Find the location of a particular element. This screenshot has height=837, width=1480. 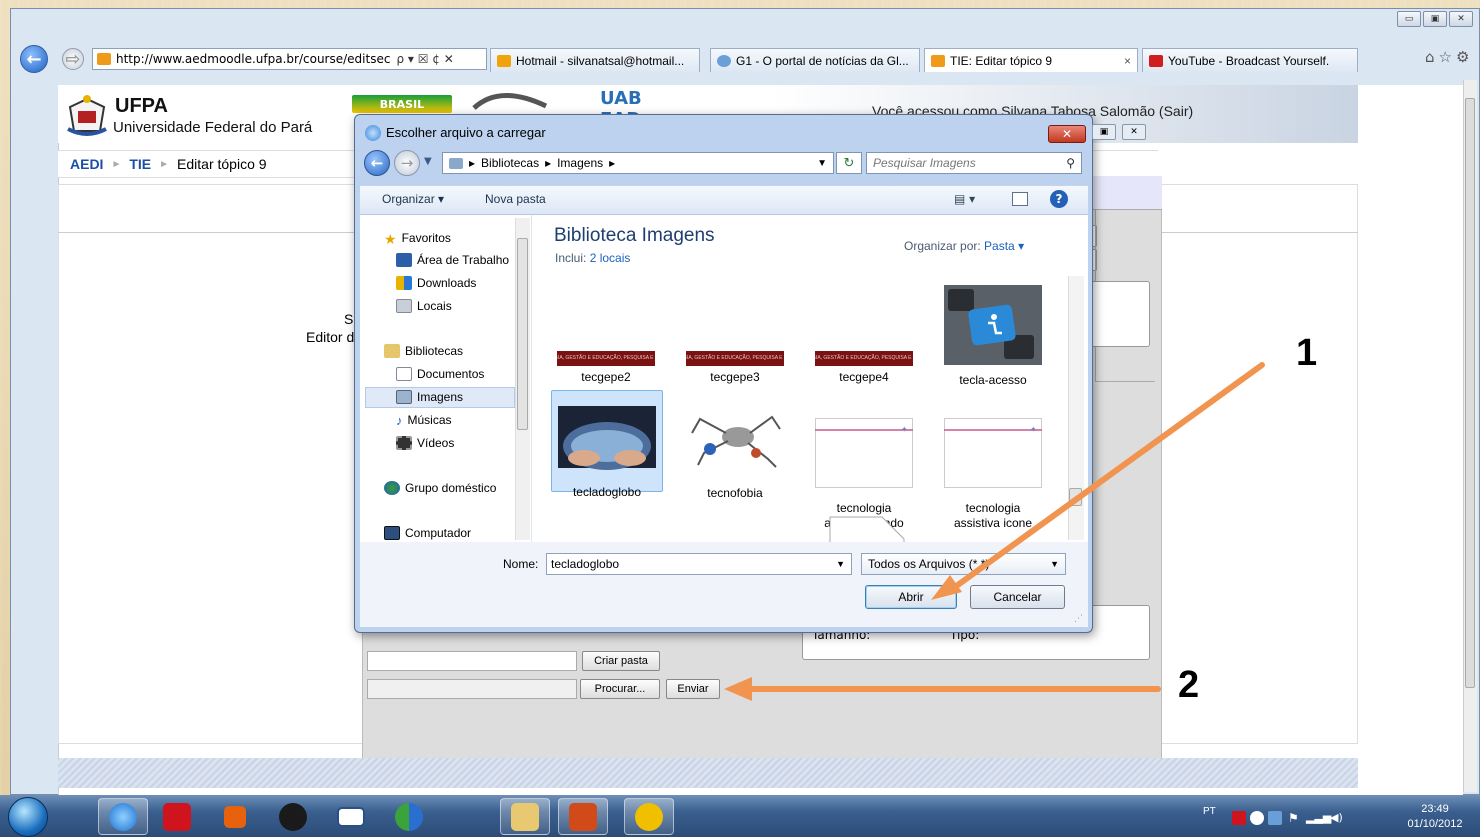

tab-youtube: YouTube - Broadcast Yourself. is located at coordinates (1250, 60).